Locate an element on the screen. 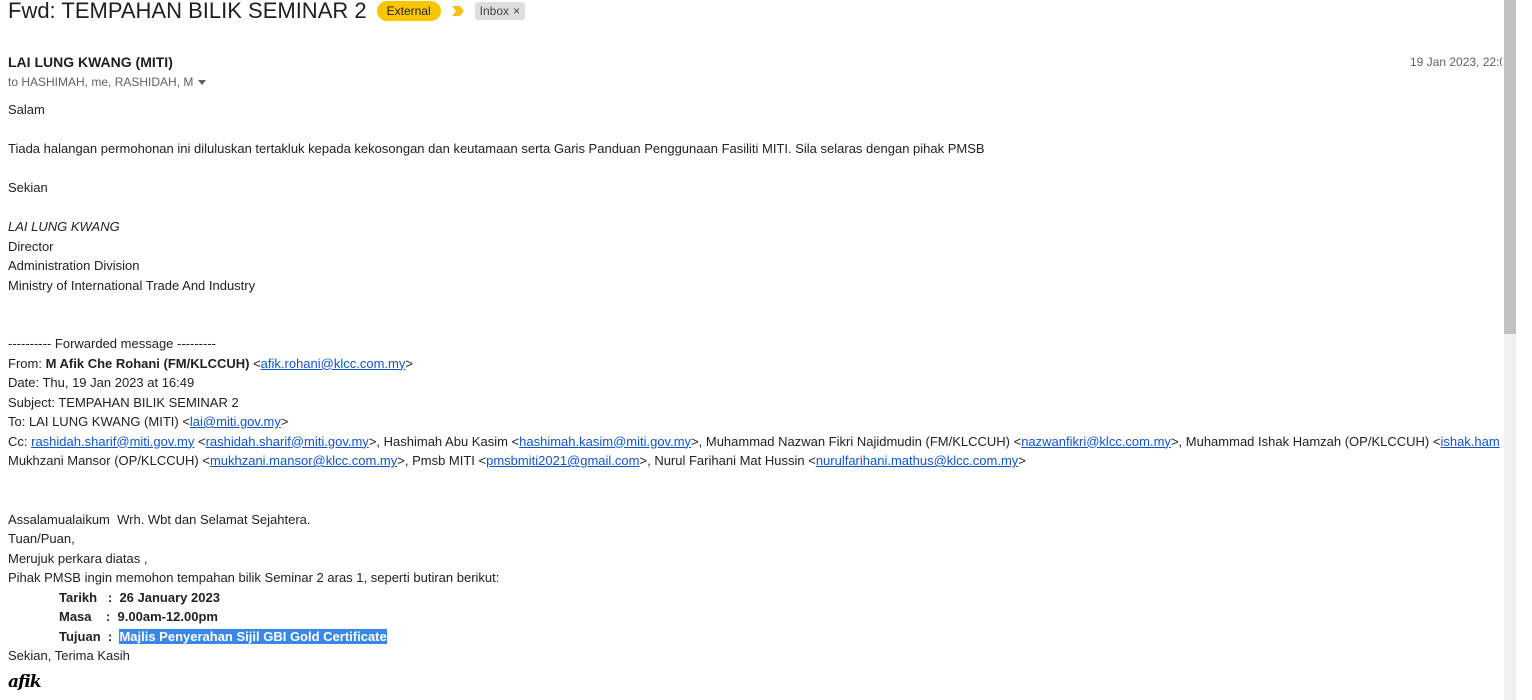 This screenshot has width=1532, height=700. email-subject: Fwd: TEMPAHAN BILIK SEMINAR 2 is located at coordinates (187, 11).